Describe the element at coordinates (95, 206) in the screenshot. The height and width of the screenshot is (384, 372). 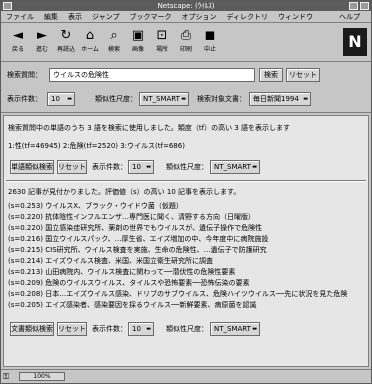
I see `result-item: (s=0.253) ウイルスX、ブラック・ウイドウ菌（仮題）` at that location.